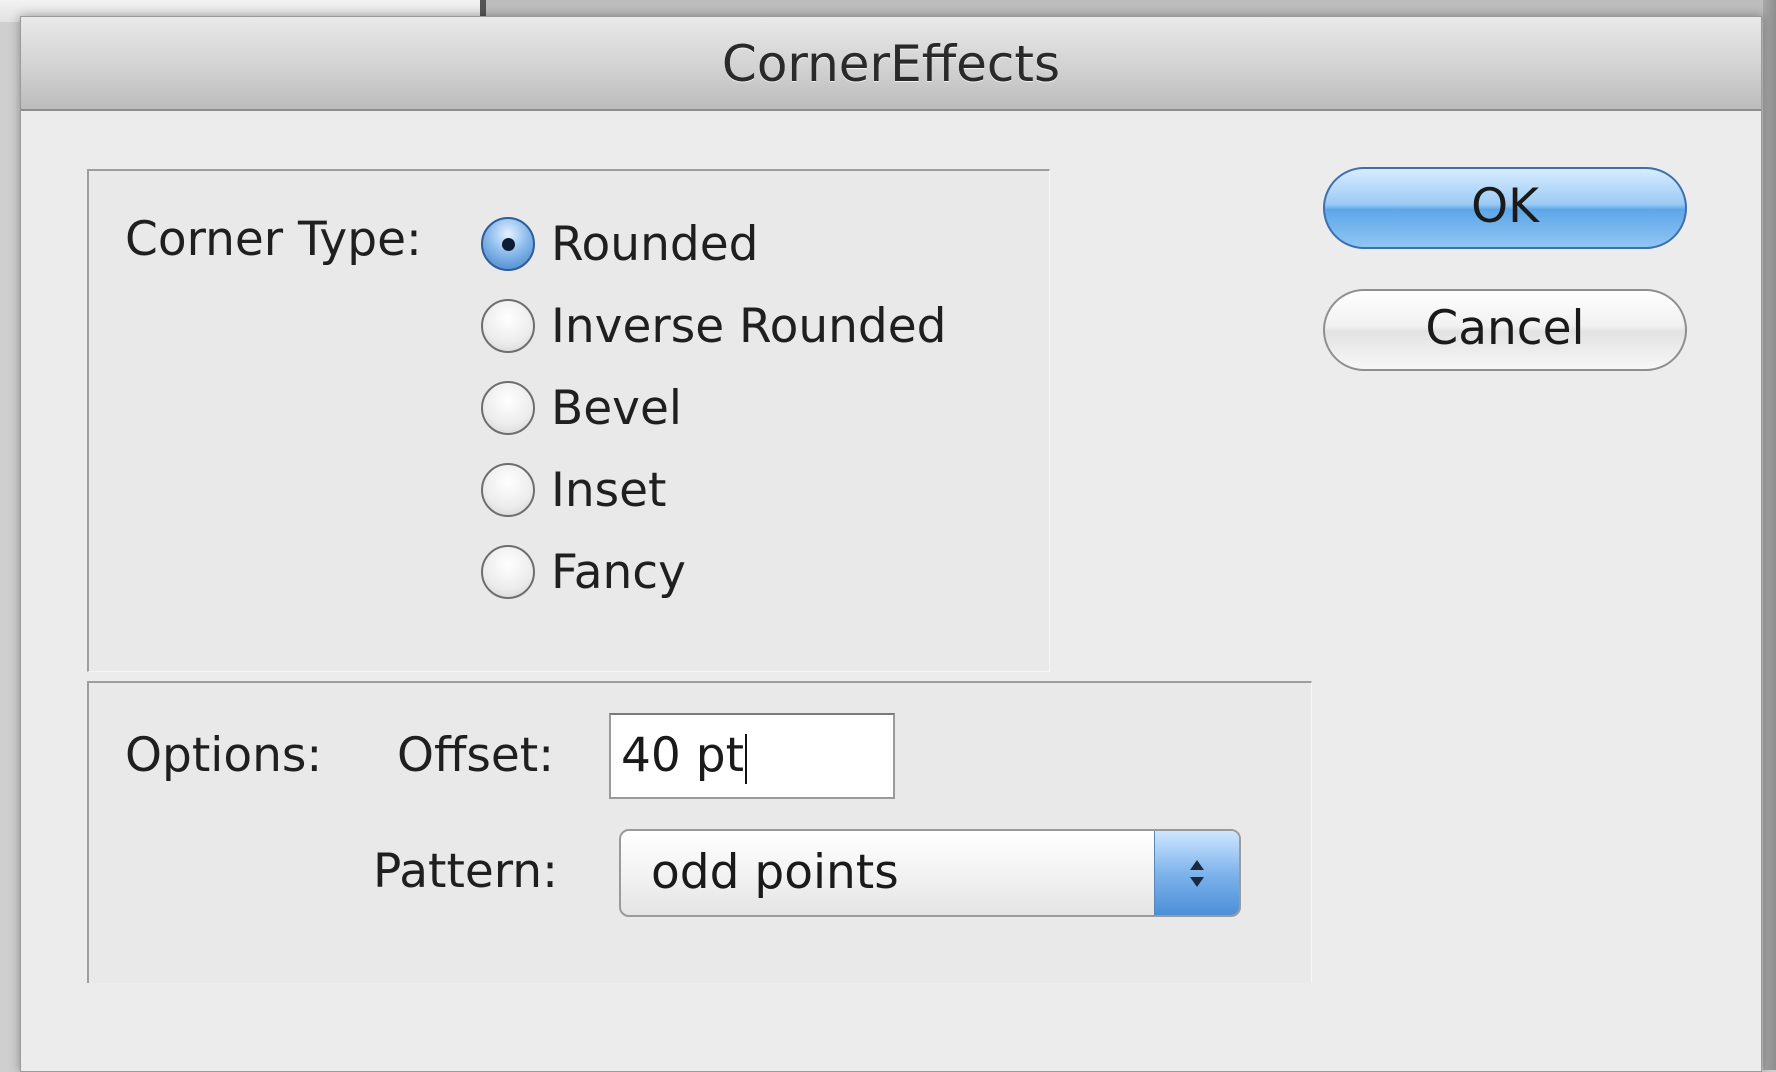 Image resolution: width=1776 pixels, height=1072 pixels. I want to click on pattern-select: odd points, so click(930, 873).